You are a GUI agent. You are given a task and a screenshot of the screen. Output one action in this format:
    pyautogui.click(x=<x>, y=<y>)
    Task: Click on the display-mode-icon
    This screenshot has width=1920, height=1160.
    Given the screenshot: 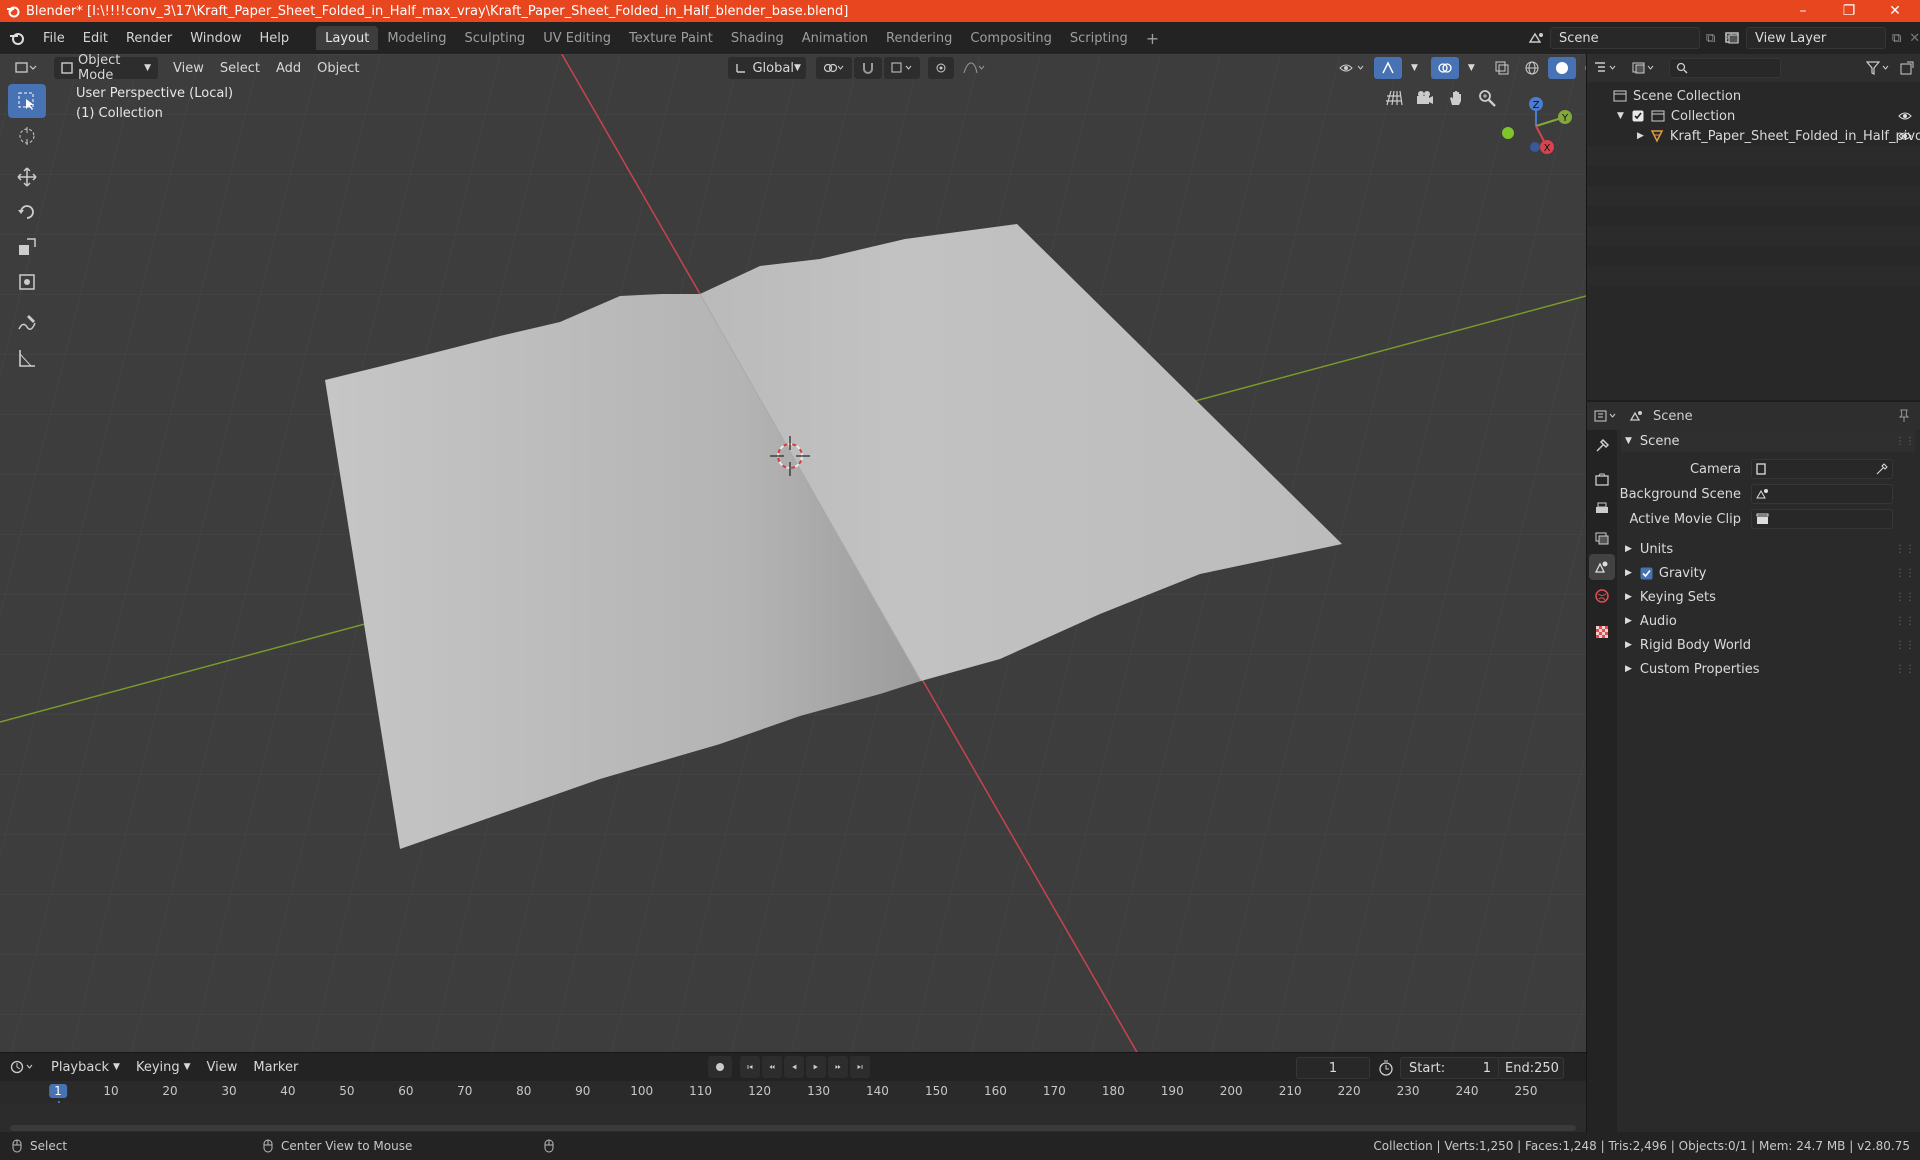 What is the action you would take?
    pyautogui.click(x=1644, y=68)
    